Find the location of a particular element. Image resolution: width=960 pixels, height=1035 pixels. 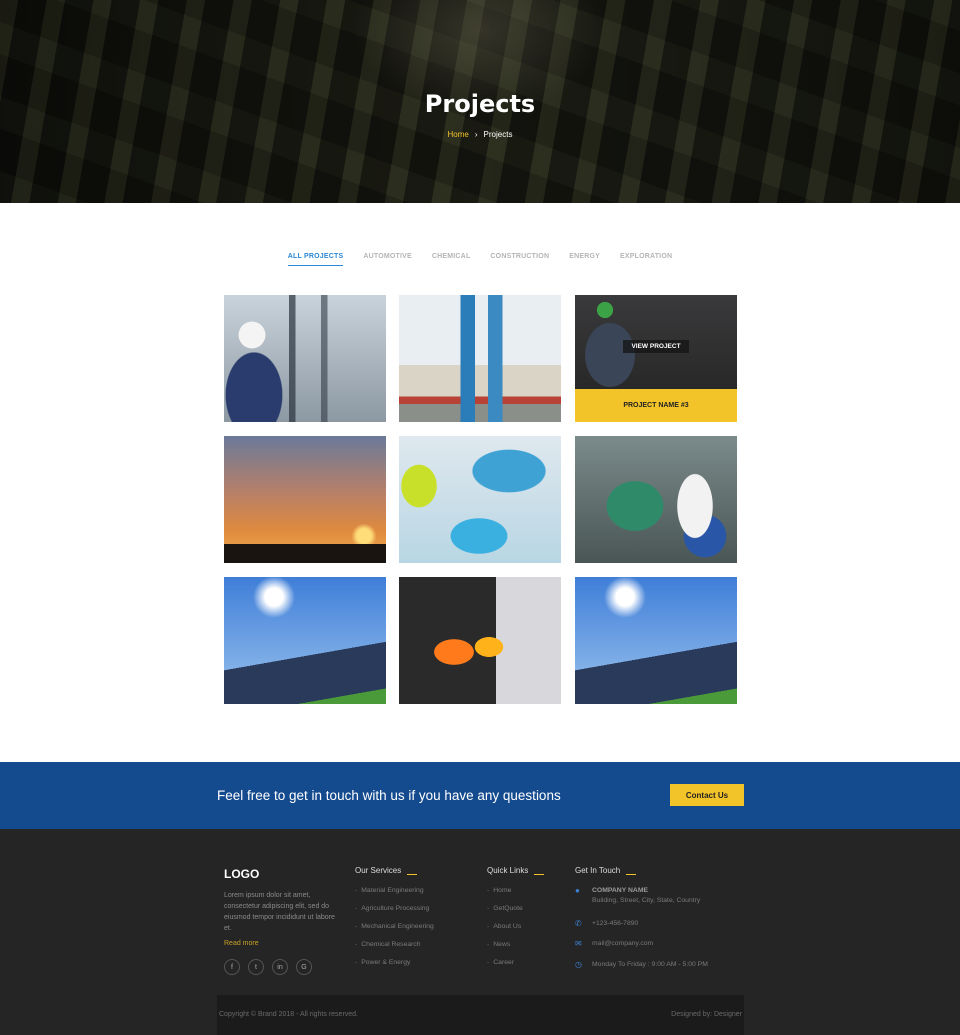

quick-link: News is located at coordinates (515, 950).